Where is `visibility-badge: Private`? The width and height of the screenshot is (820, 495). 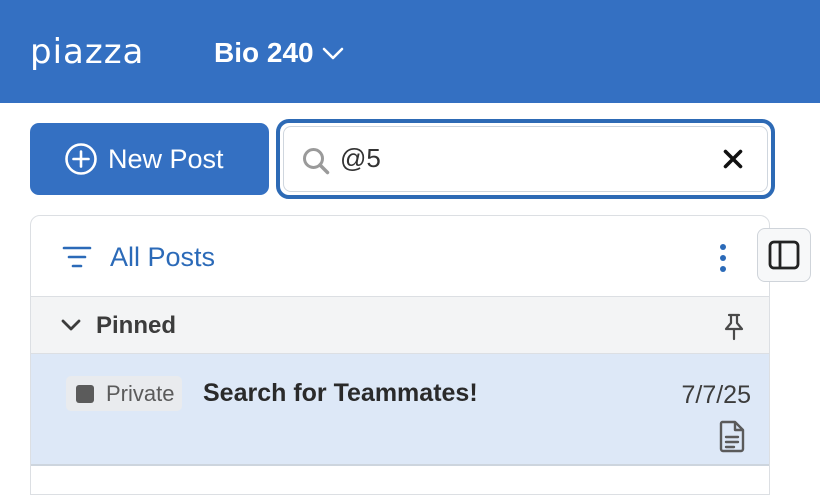
visibility-badge: Private is located at coordinates (124, 393).